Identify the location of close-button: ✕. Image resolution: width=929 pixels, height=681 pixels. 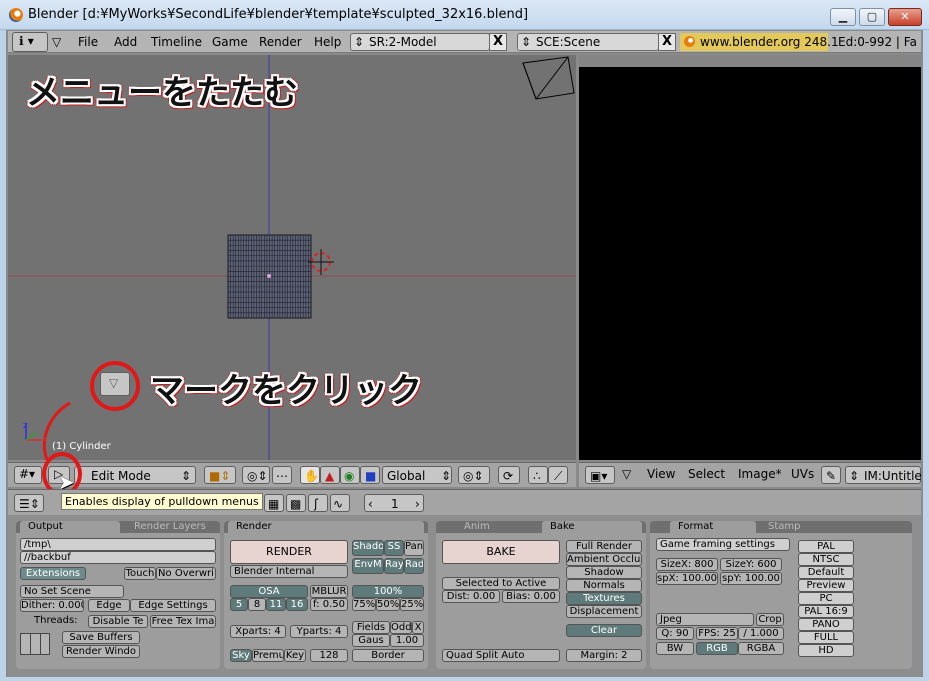
(905, 17).